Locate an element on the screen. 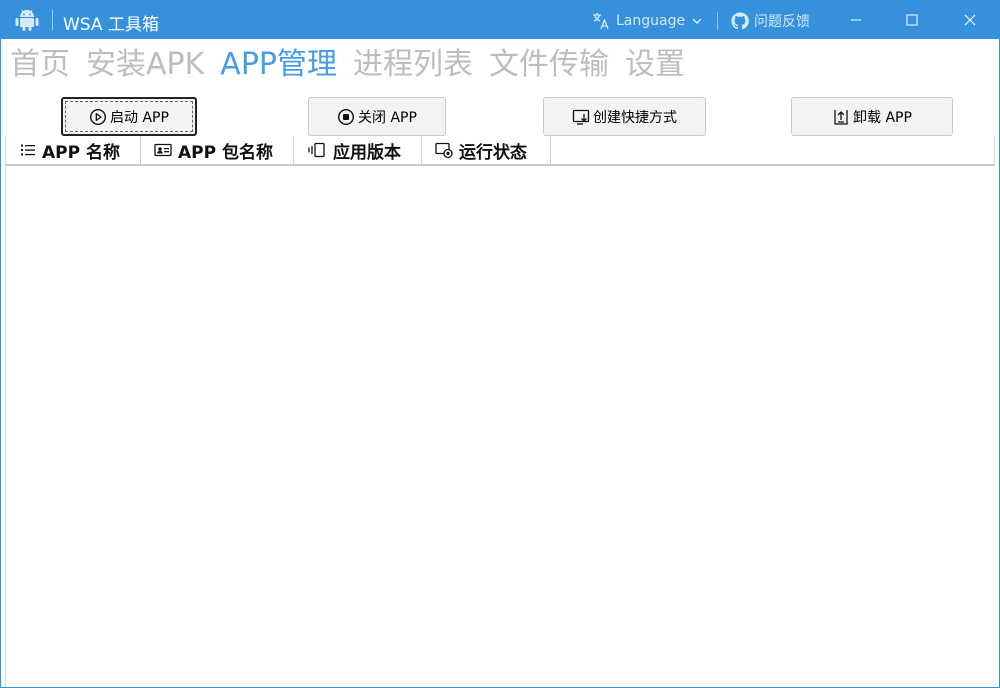 This screenshot has height=688, width=1000. toolbar-divider is located at coordinates (717, 21).